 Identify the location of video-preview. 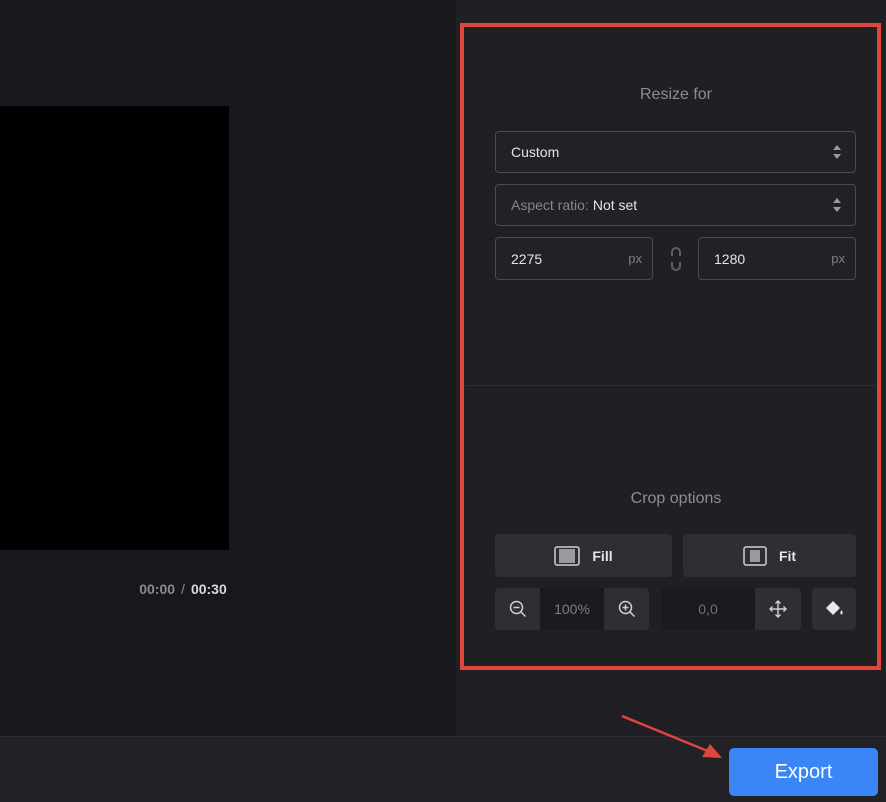
(114, 328).